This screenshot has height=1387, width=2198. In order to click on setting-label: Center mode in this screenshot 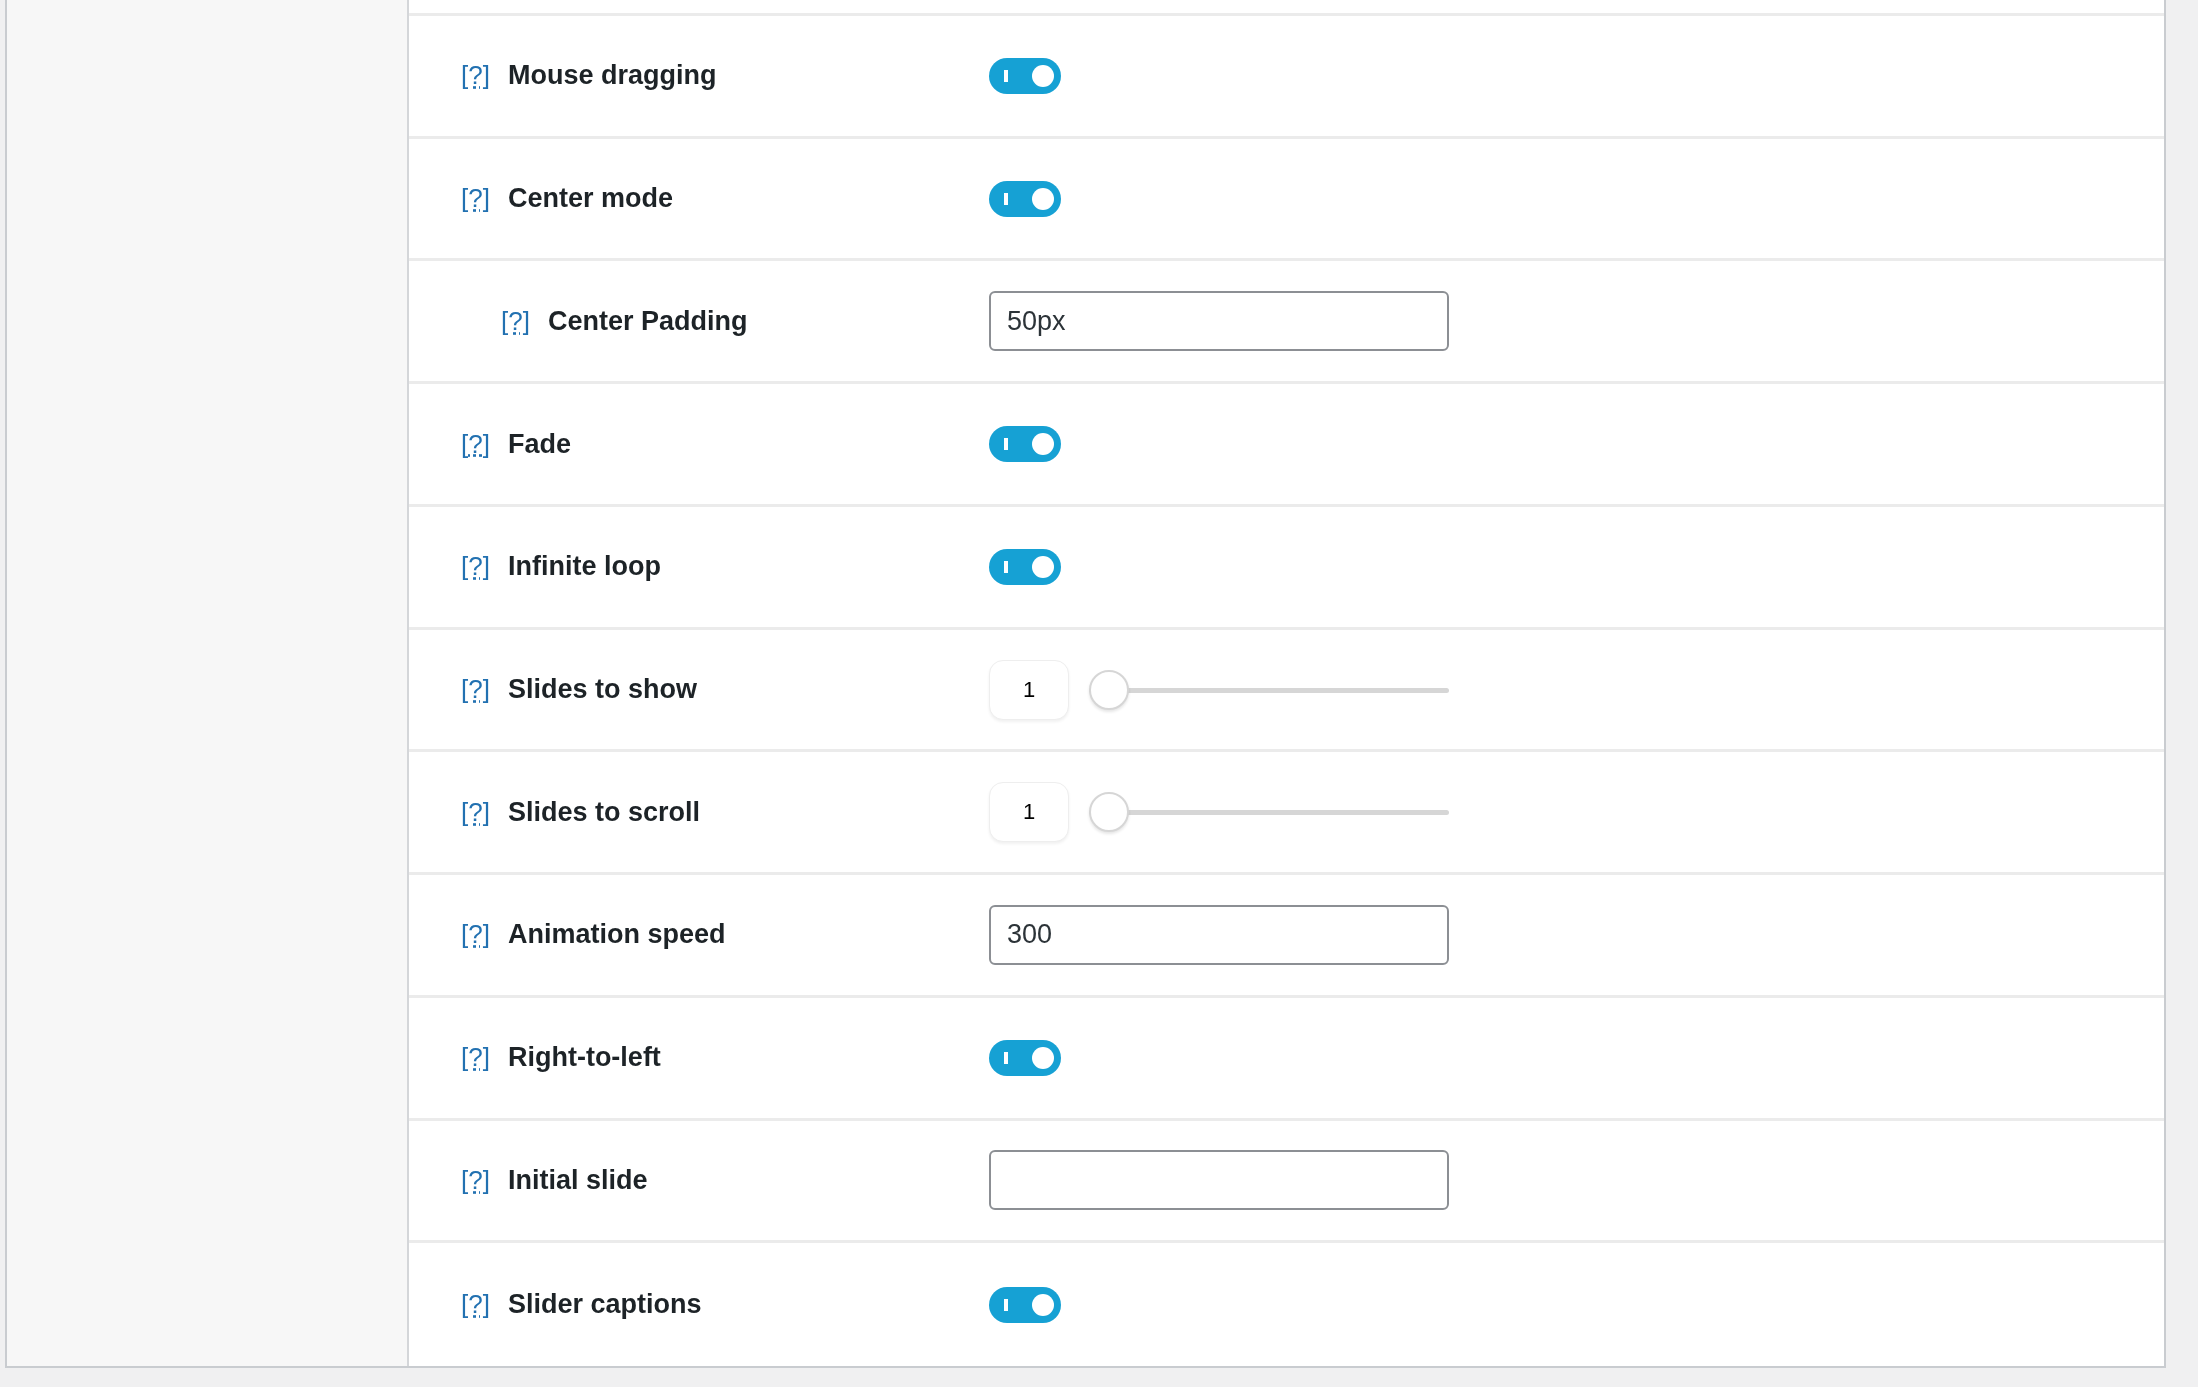, I will do `click(590, 199)`.